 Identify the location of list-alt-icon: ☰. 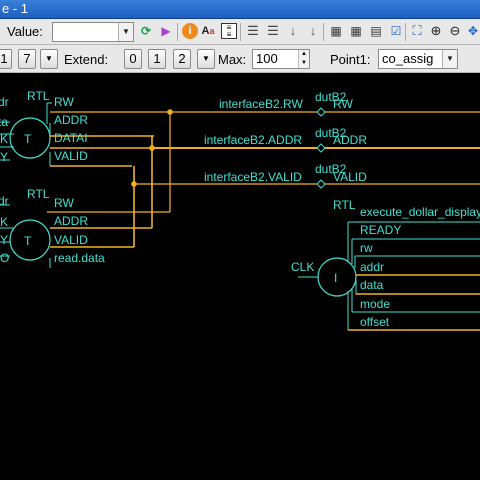
(273, 31).